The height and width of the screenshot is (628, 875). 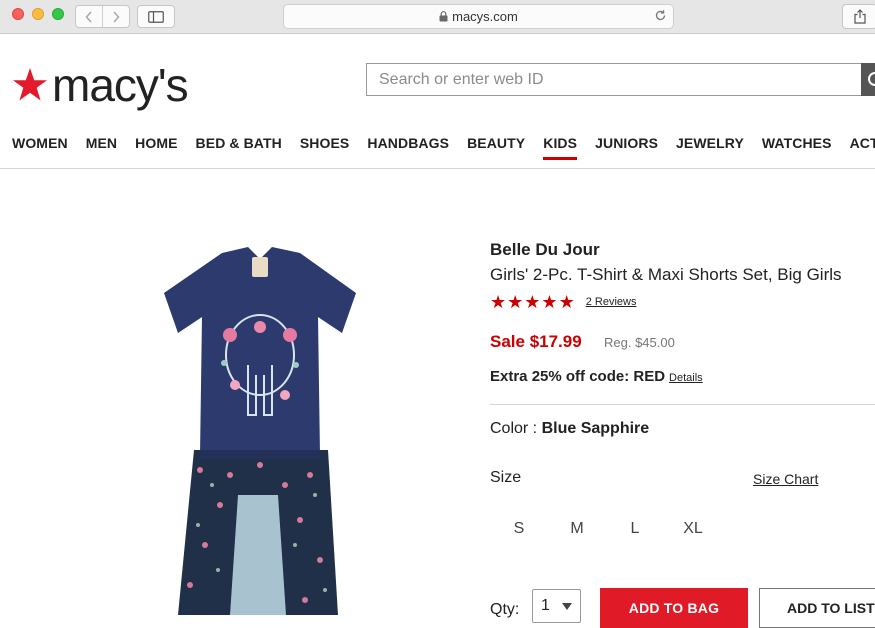 I want to click on rating-row: ★ ★ ★ ★ ★ 2 Reviews, so click(x=563, y=302).